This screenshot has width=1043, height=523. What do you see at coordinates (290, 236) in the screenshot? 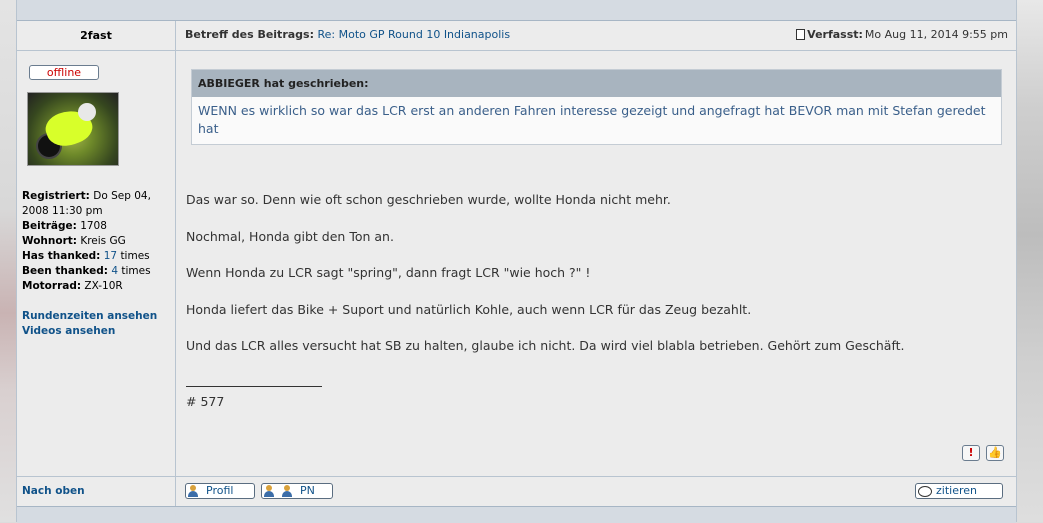
I see `post-paragraph: Nochmal, Honda gibt den Ton an.` at bounding box center [290, 236].